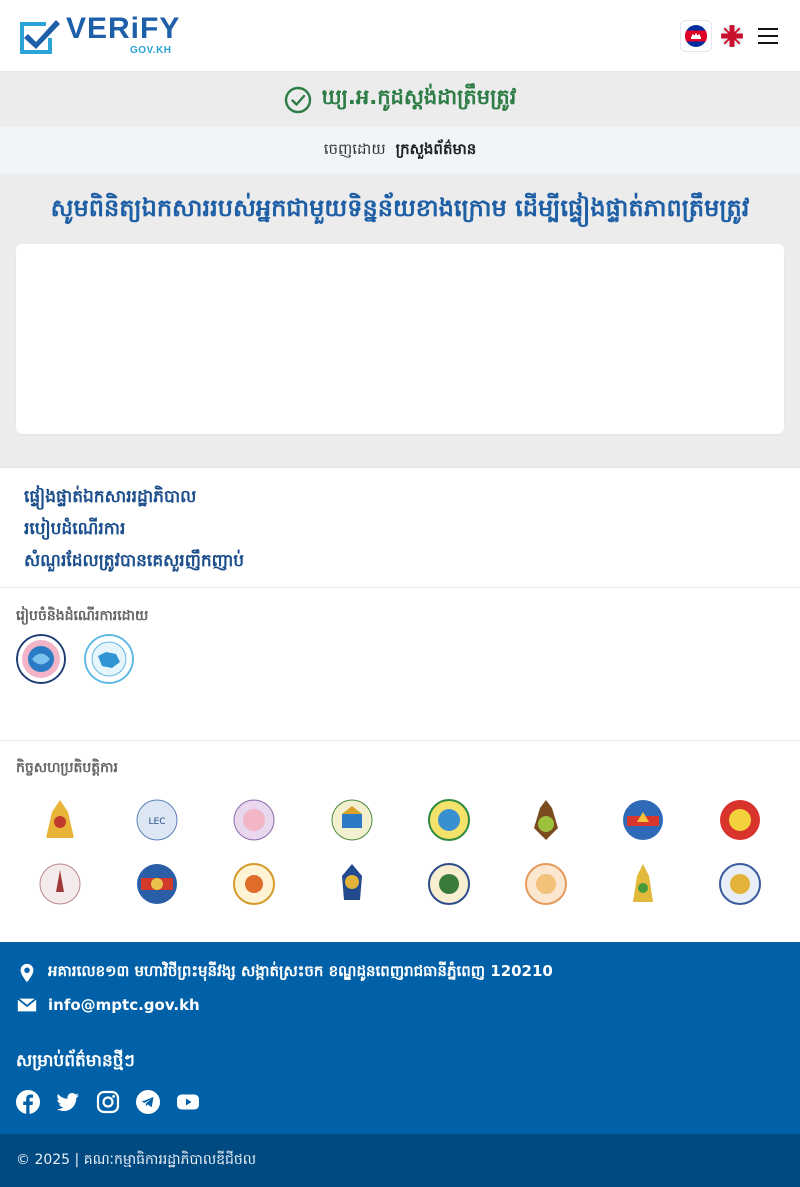  Describe the element at coordinates (27, 1004) in the screenshot. I see `mail-icon` at that location.